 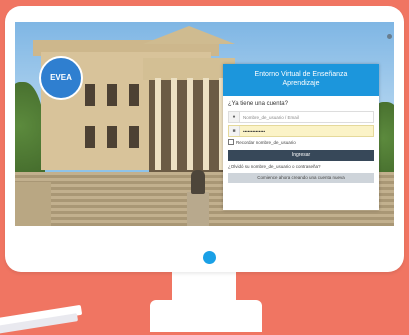 I want to click on password-field: ■ ••••••••••••••, so click(x=301, y=131).